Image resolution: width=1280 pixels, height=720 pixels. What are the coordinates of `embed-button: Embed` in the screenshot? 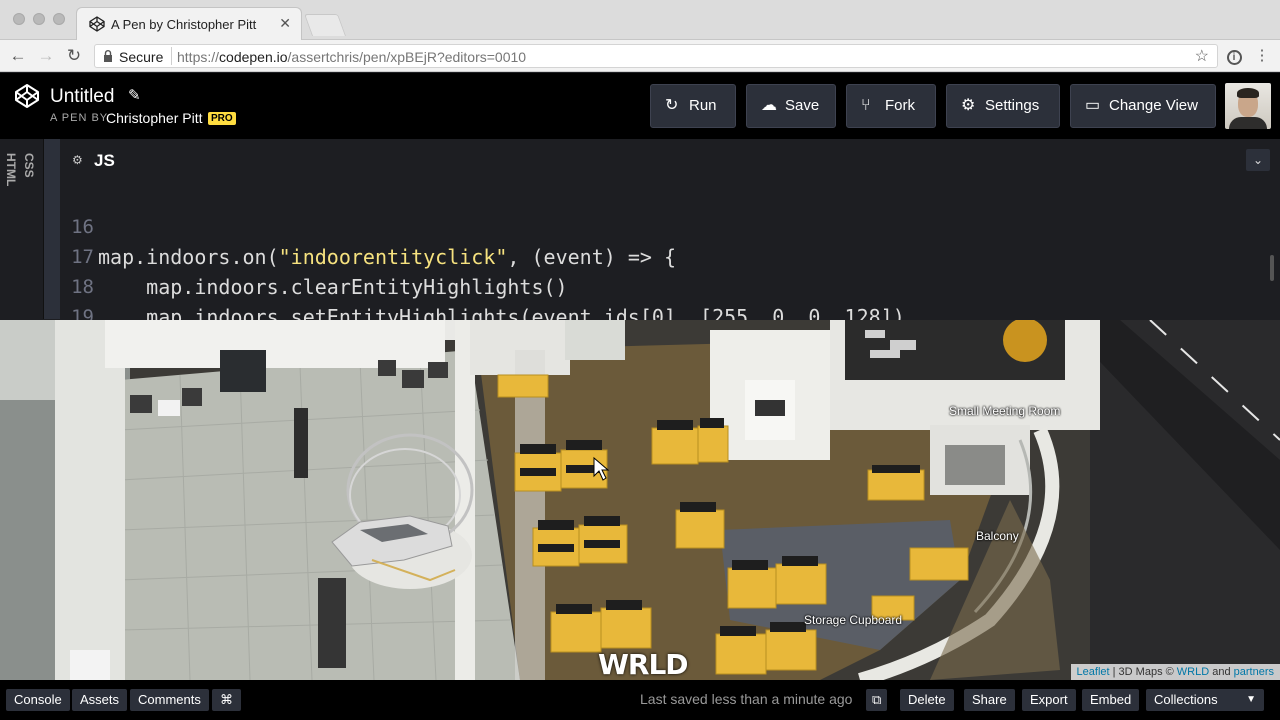 It's located at (1111, 700).